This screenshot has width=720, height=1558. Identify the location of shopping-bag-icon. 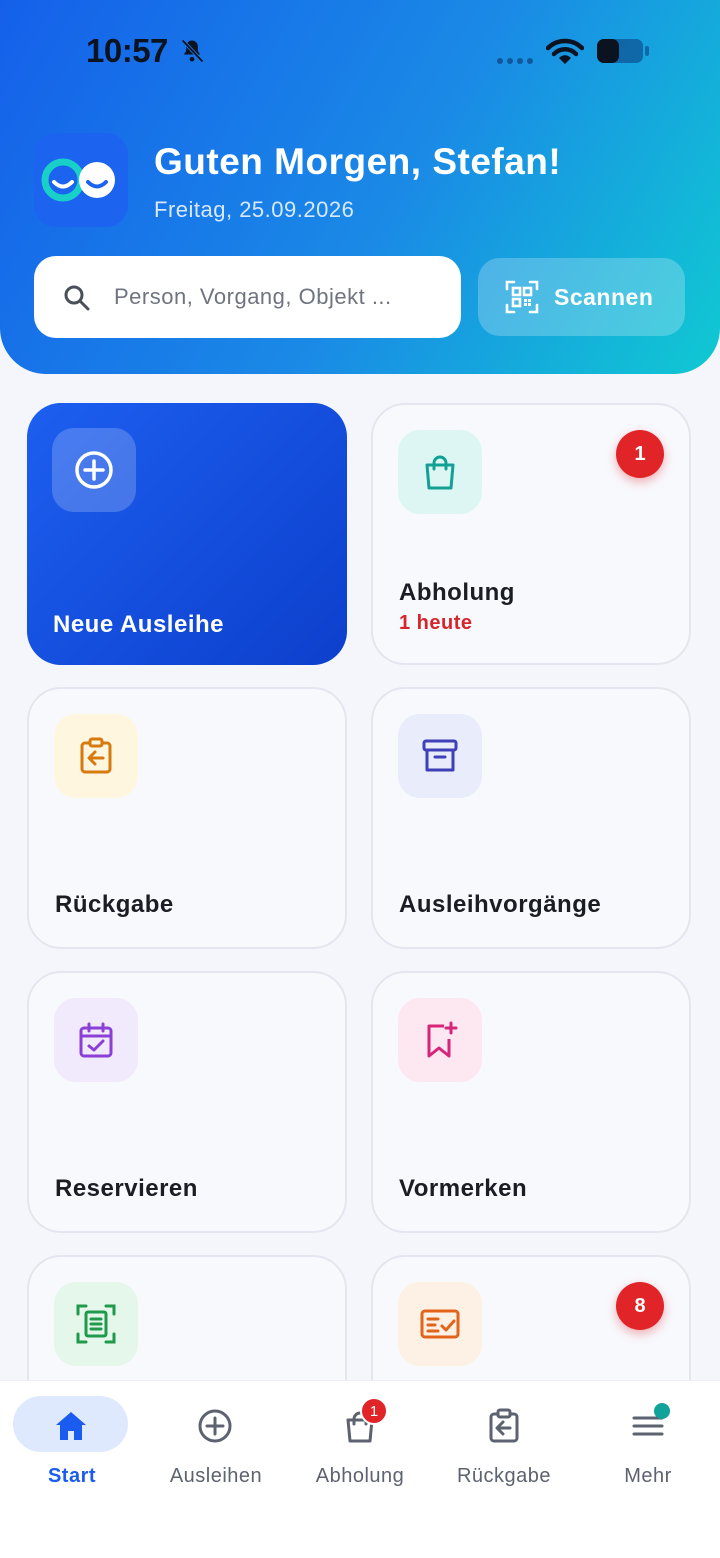
(440, 472).